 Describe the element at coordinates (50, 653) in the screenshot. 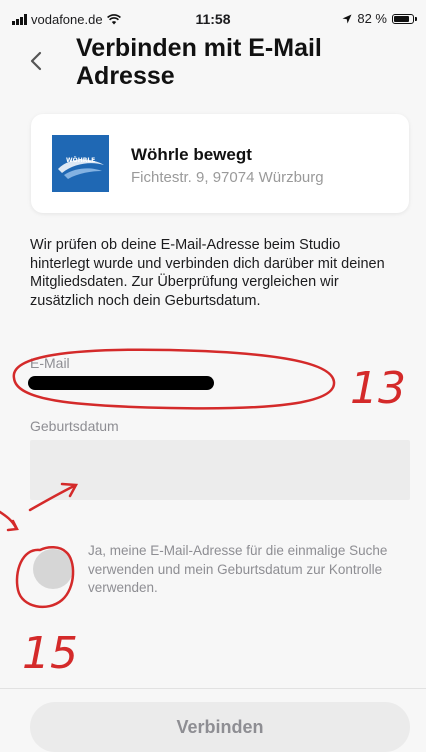

I see `annotation-label-15: 15` at that location.